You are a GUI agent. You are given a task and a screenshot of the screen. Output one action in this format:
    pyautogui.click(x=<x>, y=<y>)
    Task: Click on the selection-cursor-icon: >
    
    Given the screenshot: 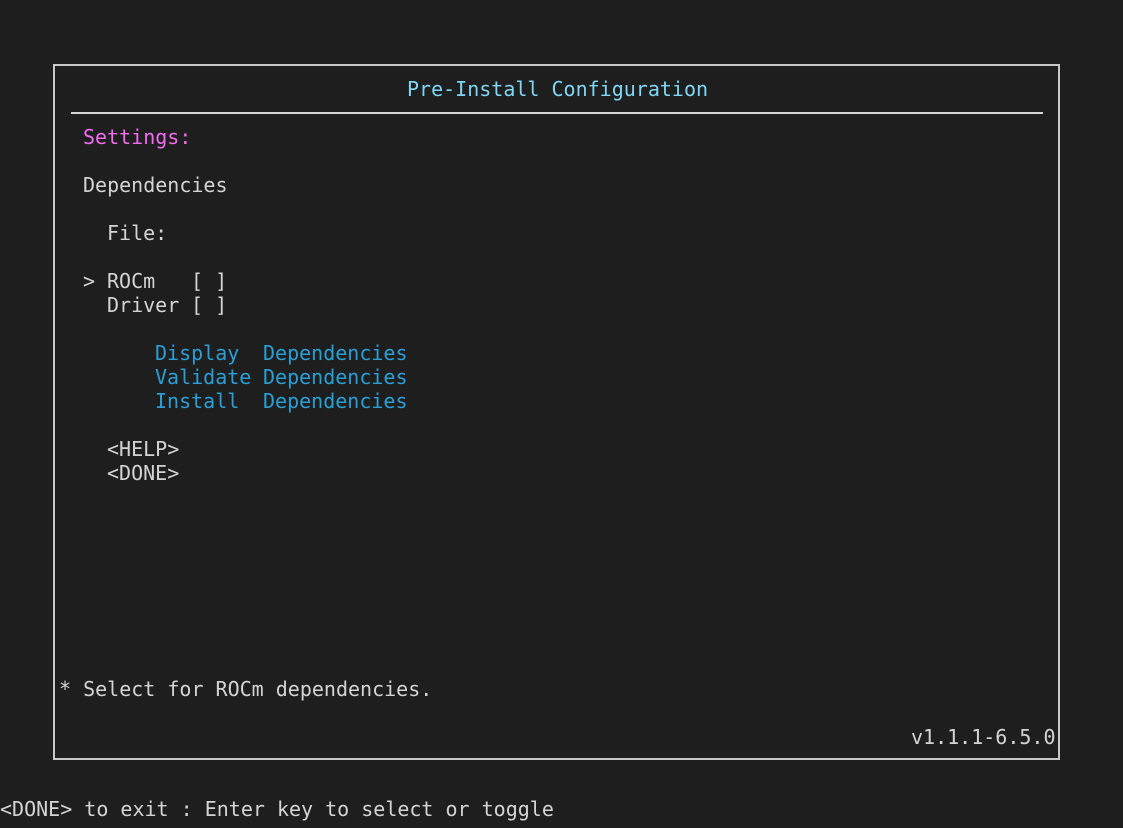 What is the action you would take?
    pyautogui.click(x=89, y=281)
    